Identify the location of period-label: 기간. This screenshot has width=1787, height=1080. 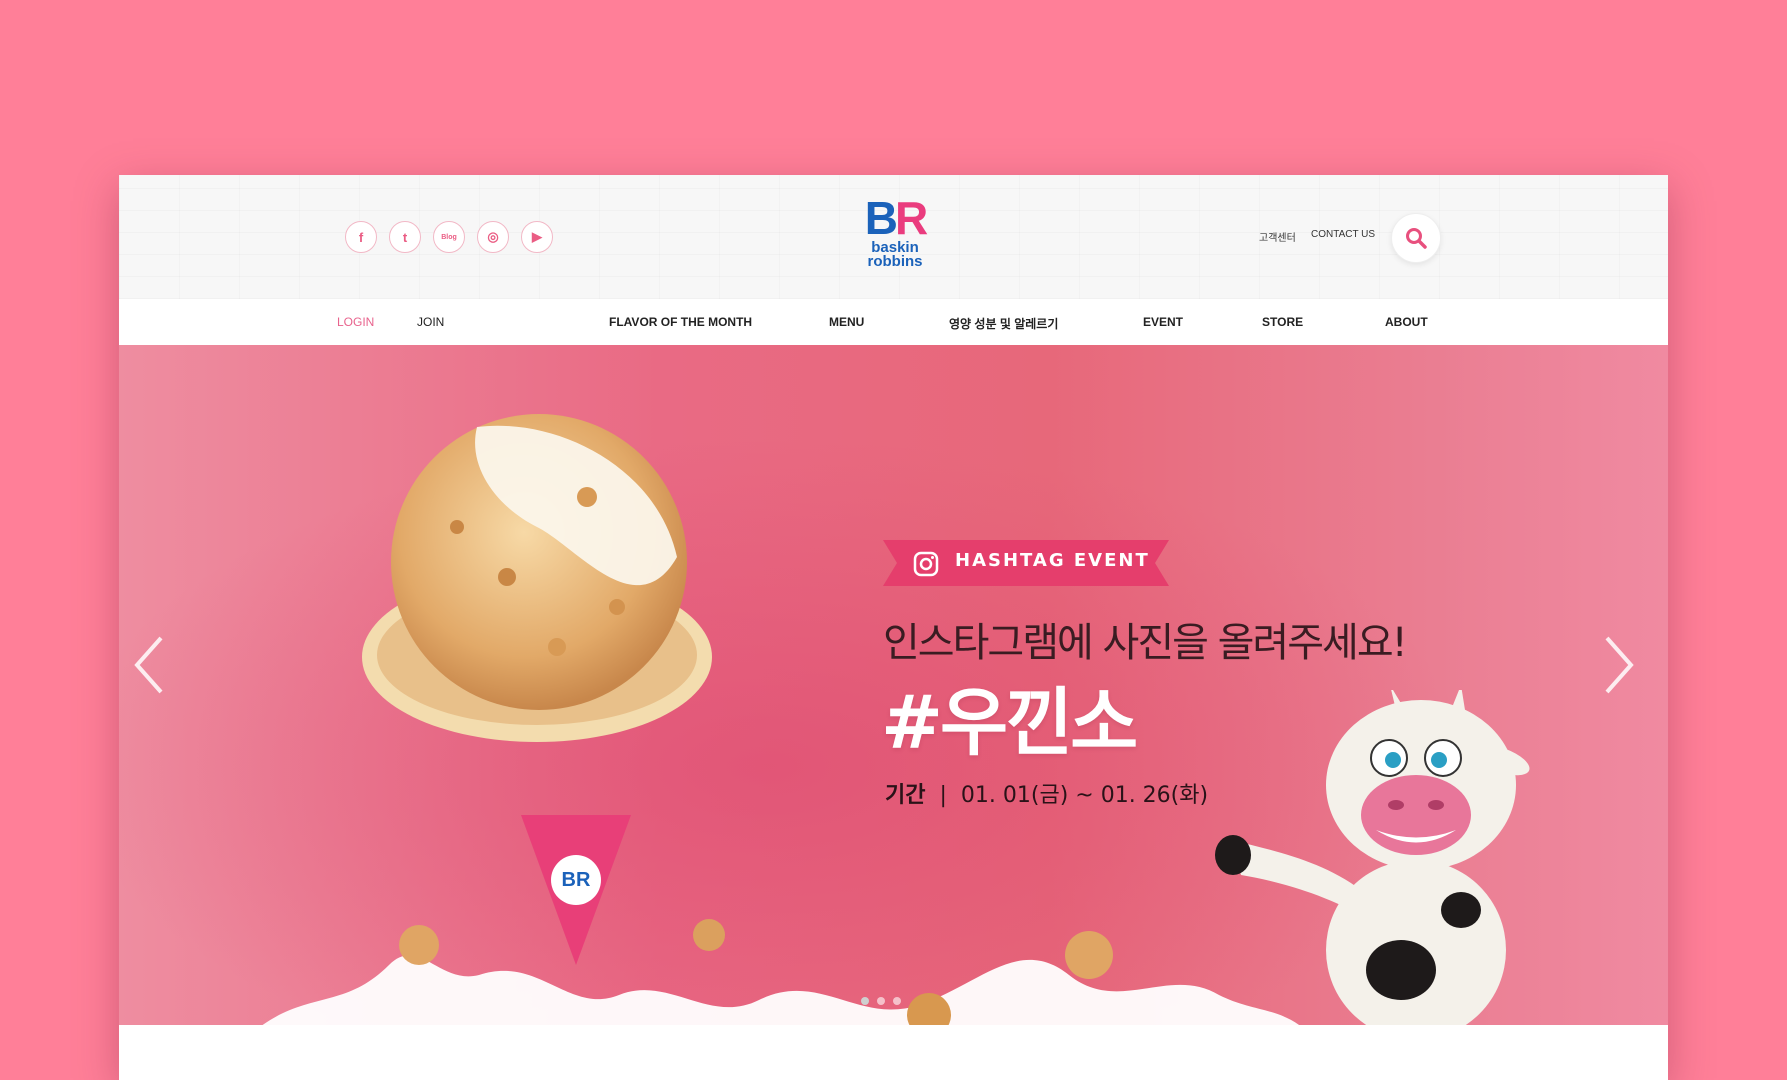
(905, 795).